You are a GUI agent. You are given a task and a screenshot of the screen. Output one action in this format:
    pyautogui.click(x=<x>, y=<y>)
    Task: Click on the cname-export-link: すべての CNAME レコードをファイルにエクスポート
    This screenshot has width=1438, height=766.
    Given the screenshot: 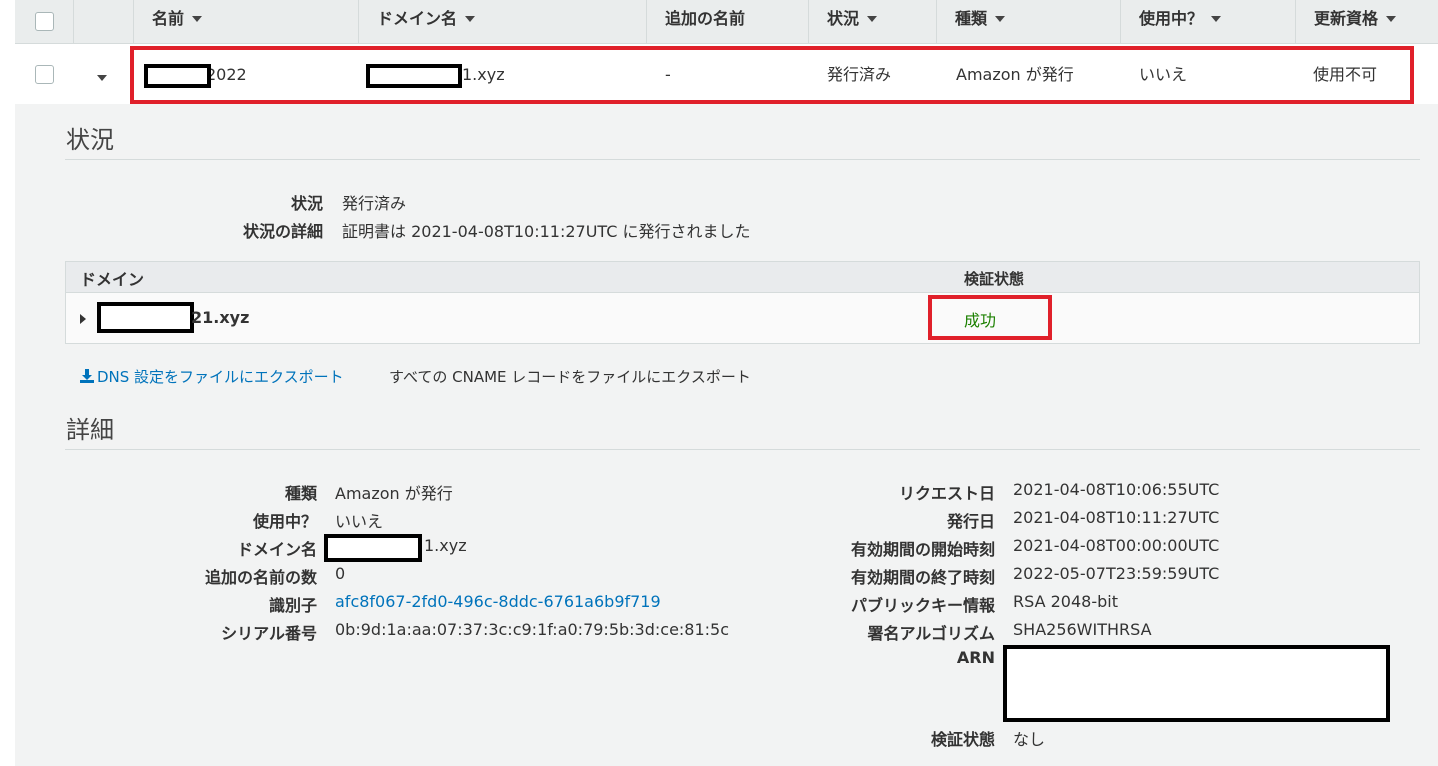 What is the action you would take?
    pyautogui.click(x=570, y=376)
    